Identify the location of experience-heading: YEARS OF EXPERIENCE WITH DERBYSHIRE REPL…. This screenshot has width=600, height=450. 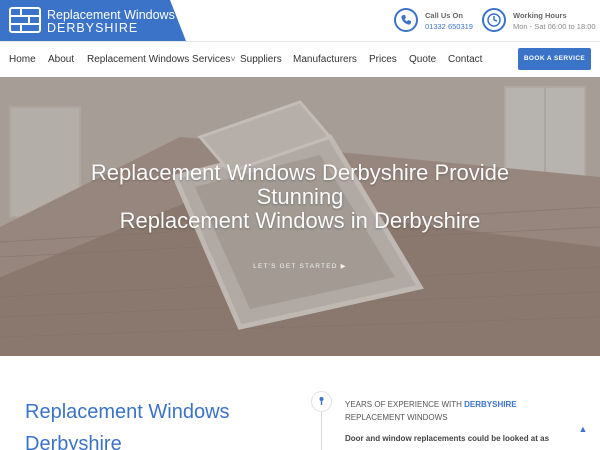
(431, 411).